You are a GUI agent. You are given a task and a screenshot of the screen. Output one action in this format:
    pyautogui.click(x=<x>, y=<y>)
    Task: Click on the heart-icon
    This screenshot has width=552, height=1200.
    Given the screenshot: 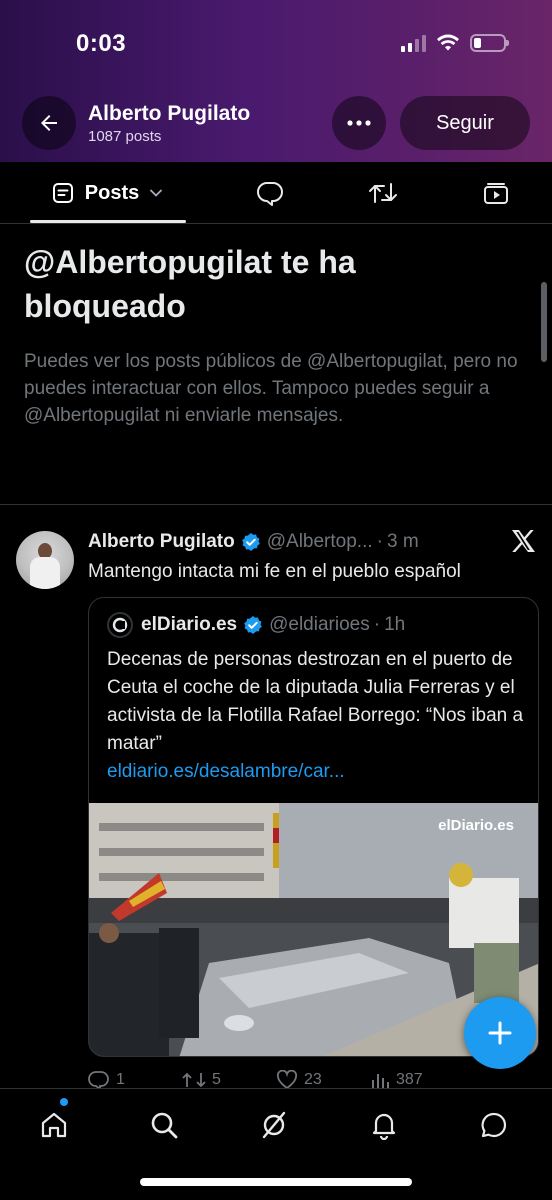 What is the action you would take?
    pyautogui.click(x=287, y=1080)
    